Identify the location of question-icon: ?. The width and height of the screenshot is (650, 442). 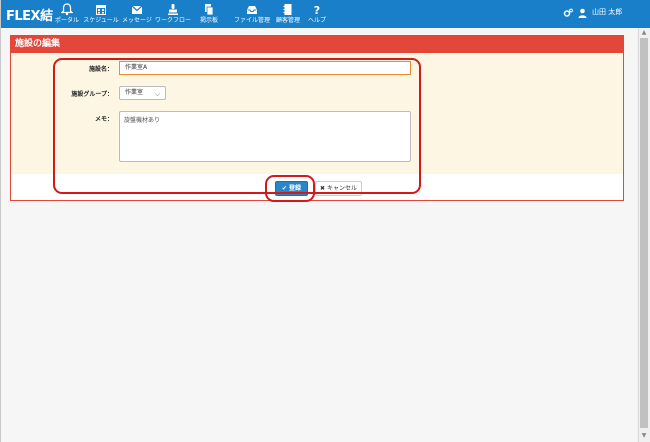
(317, 10).